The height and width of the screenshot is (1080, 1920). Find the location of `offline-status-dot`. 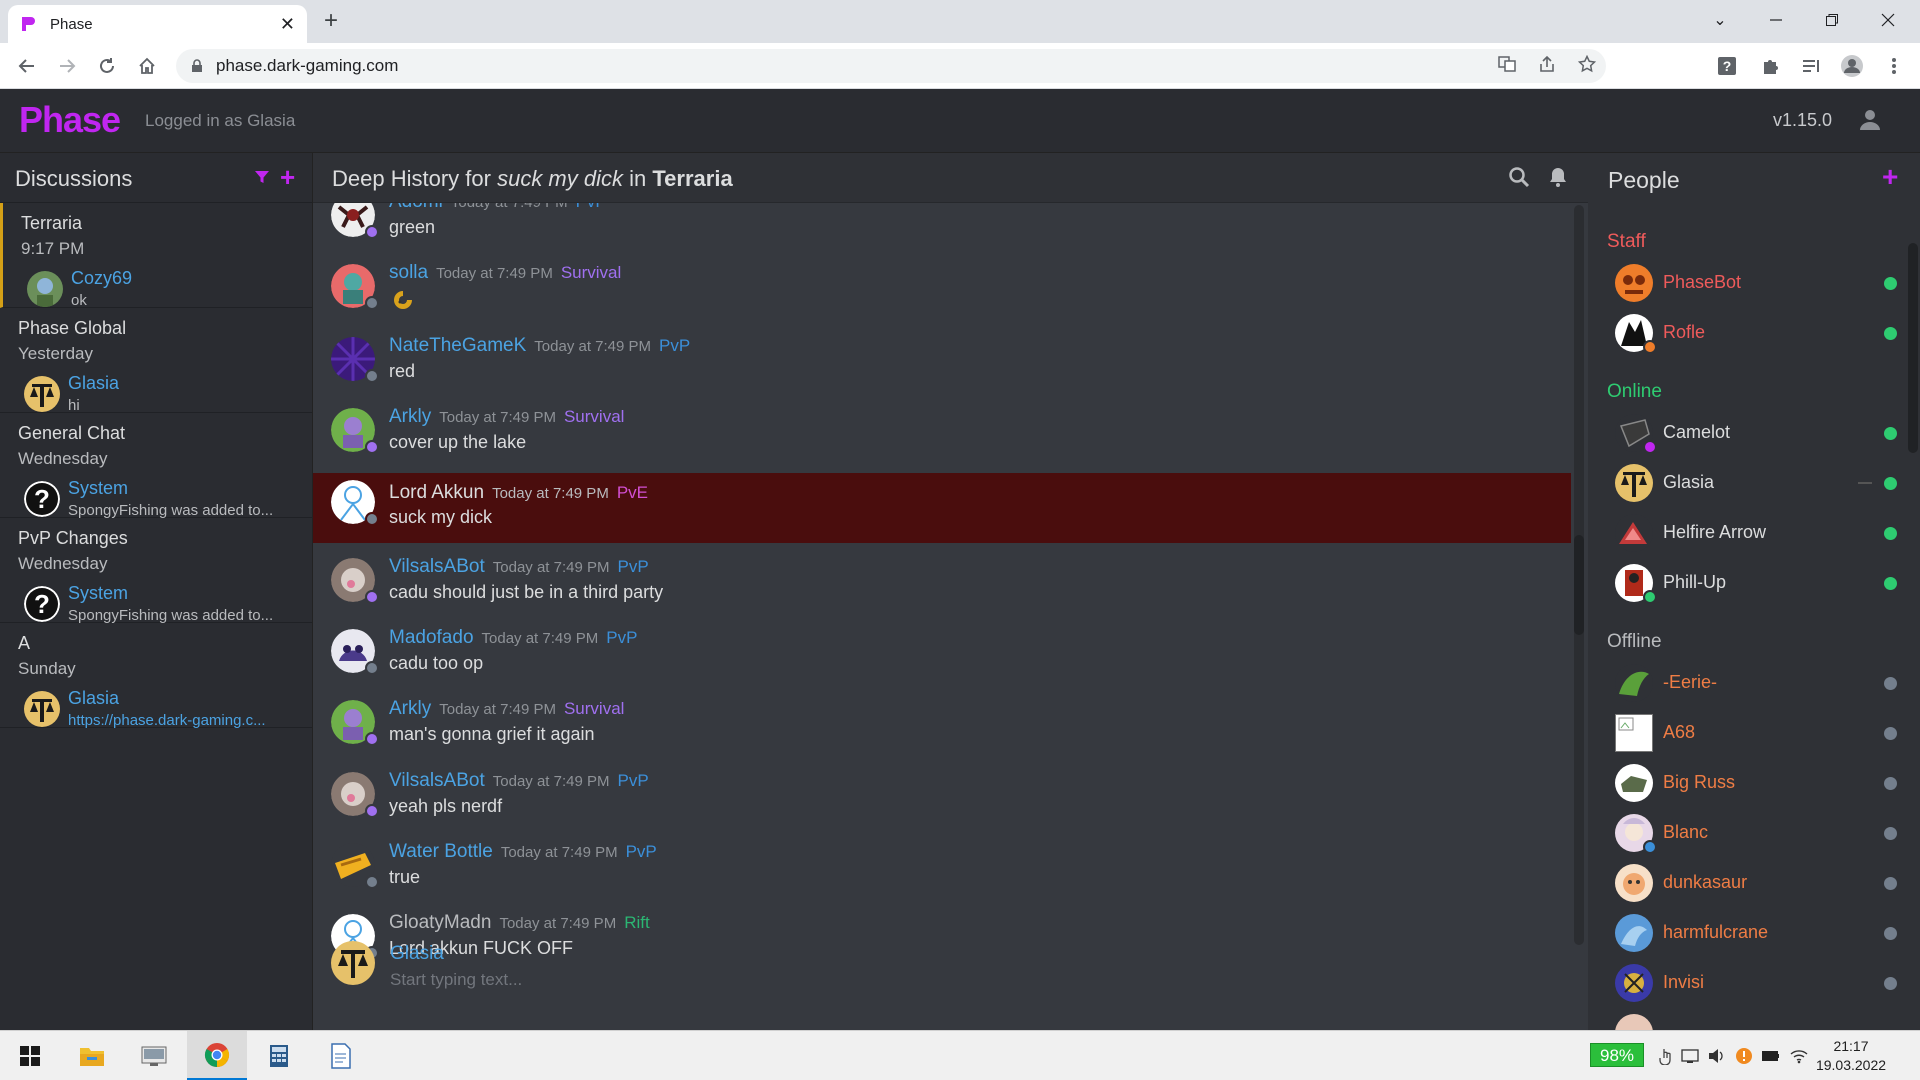

offline-status-dot is located at coordinates (1890, 933).